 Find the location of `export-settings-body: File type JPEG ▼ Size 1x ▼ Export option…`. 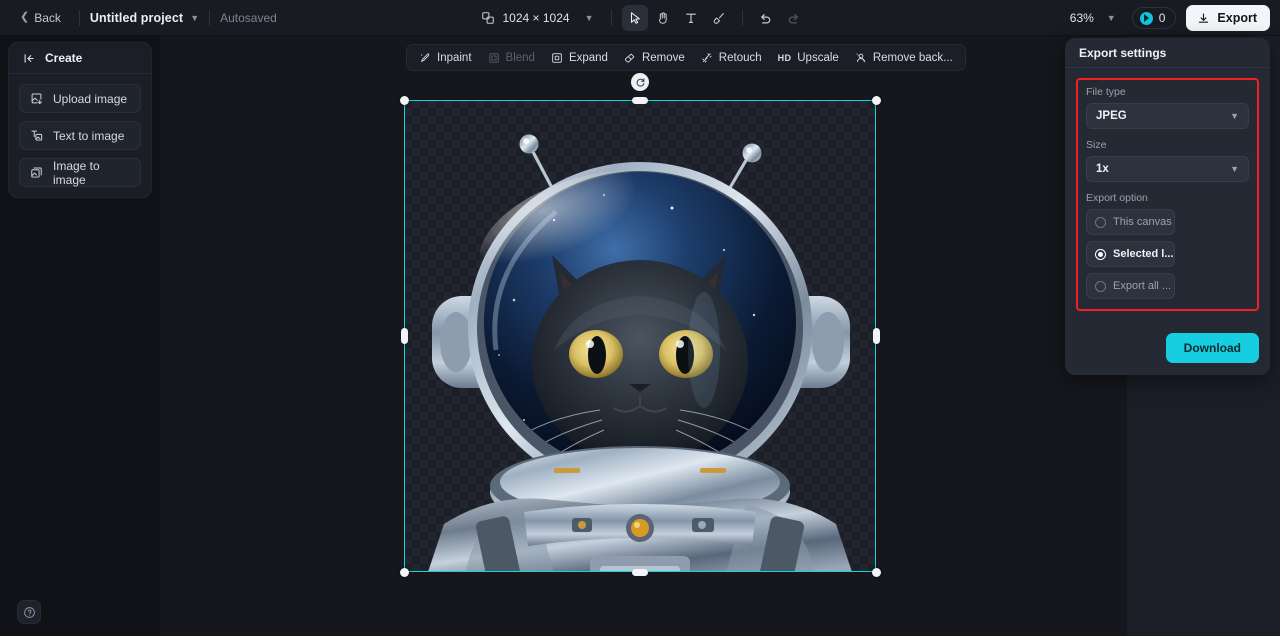

export-settings-body: File type JPEG ▼ Size 1x ▼ Export option… is located at coordinates (1167, 195).